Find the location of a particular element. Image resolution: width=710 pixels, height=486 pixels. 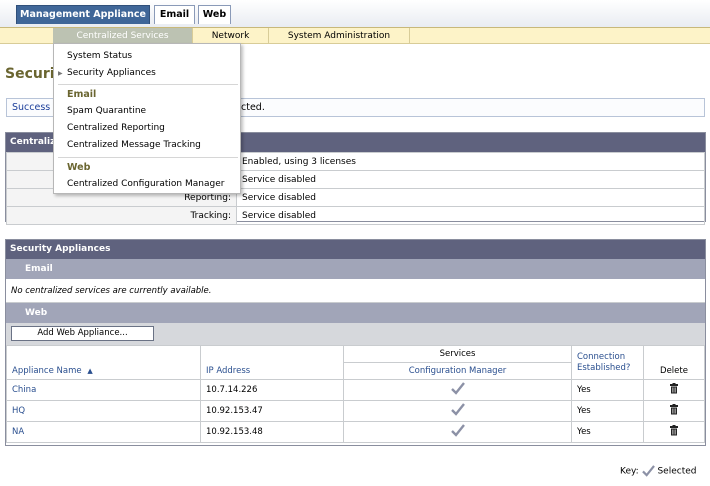

menu-item-security-appliances: ▶ Security Appliances is located at coordinates (147, 73).